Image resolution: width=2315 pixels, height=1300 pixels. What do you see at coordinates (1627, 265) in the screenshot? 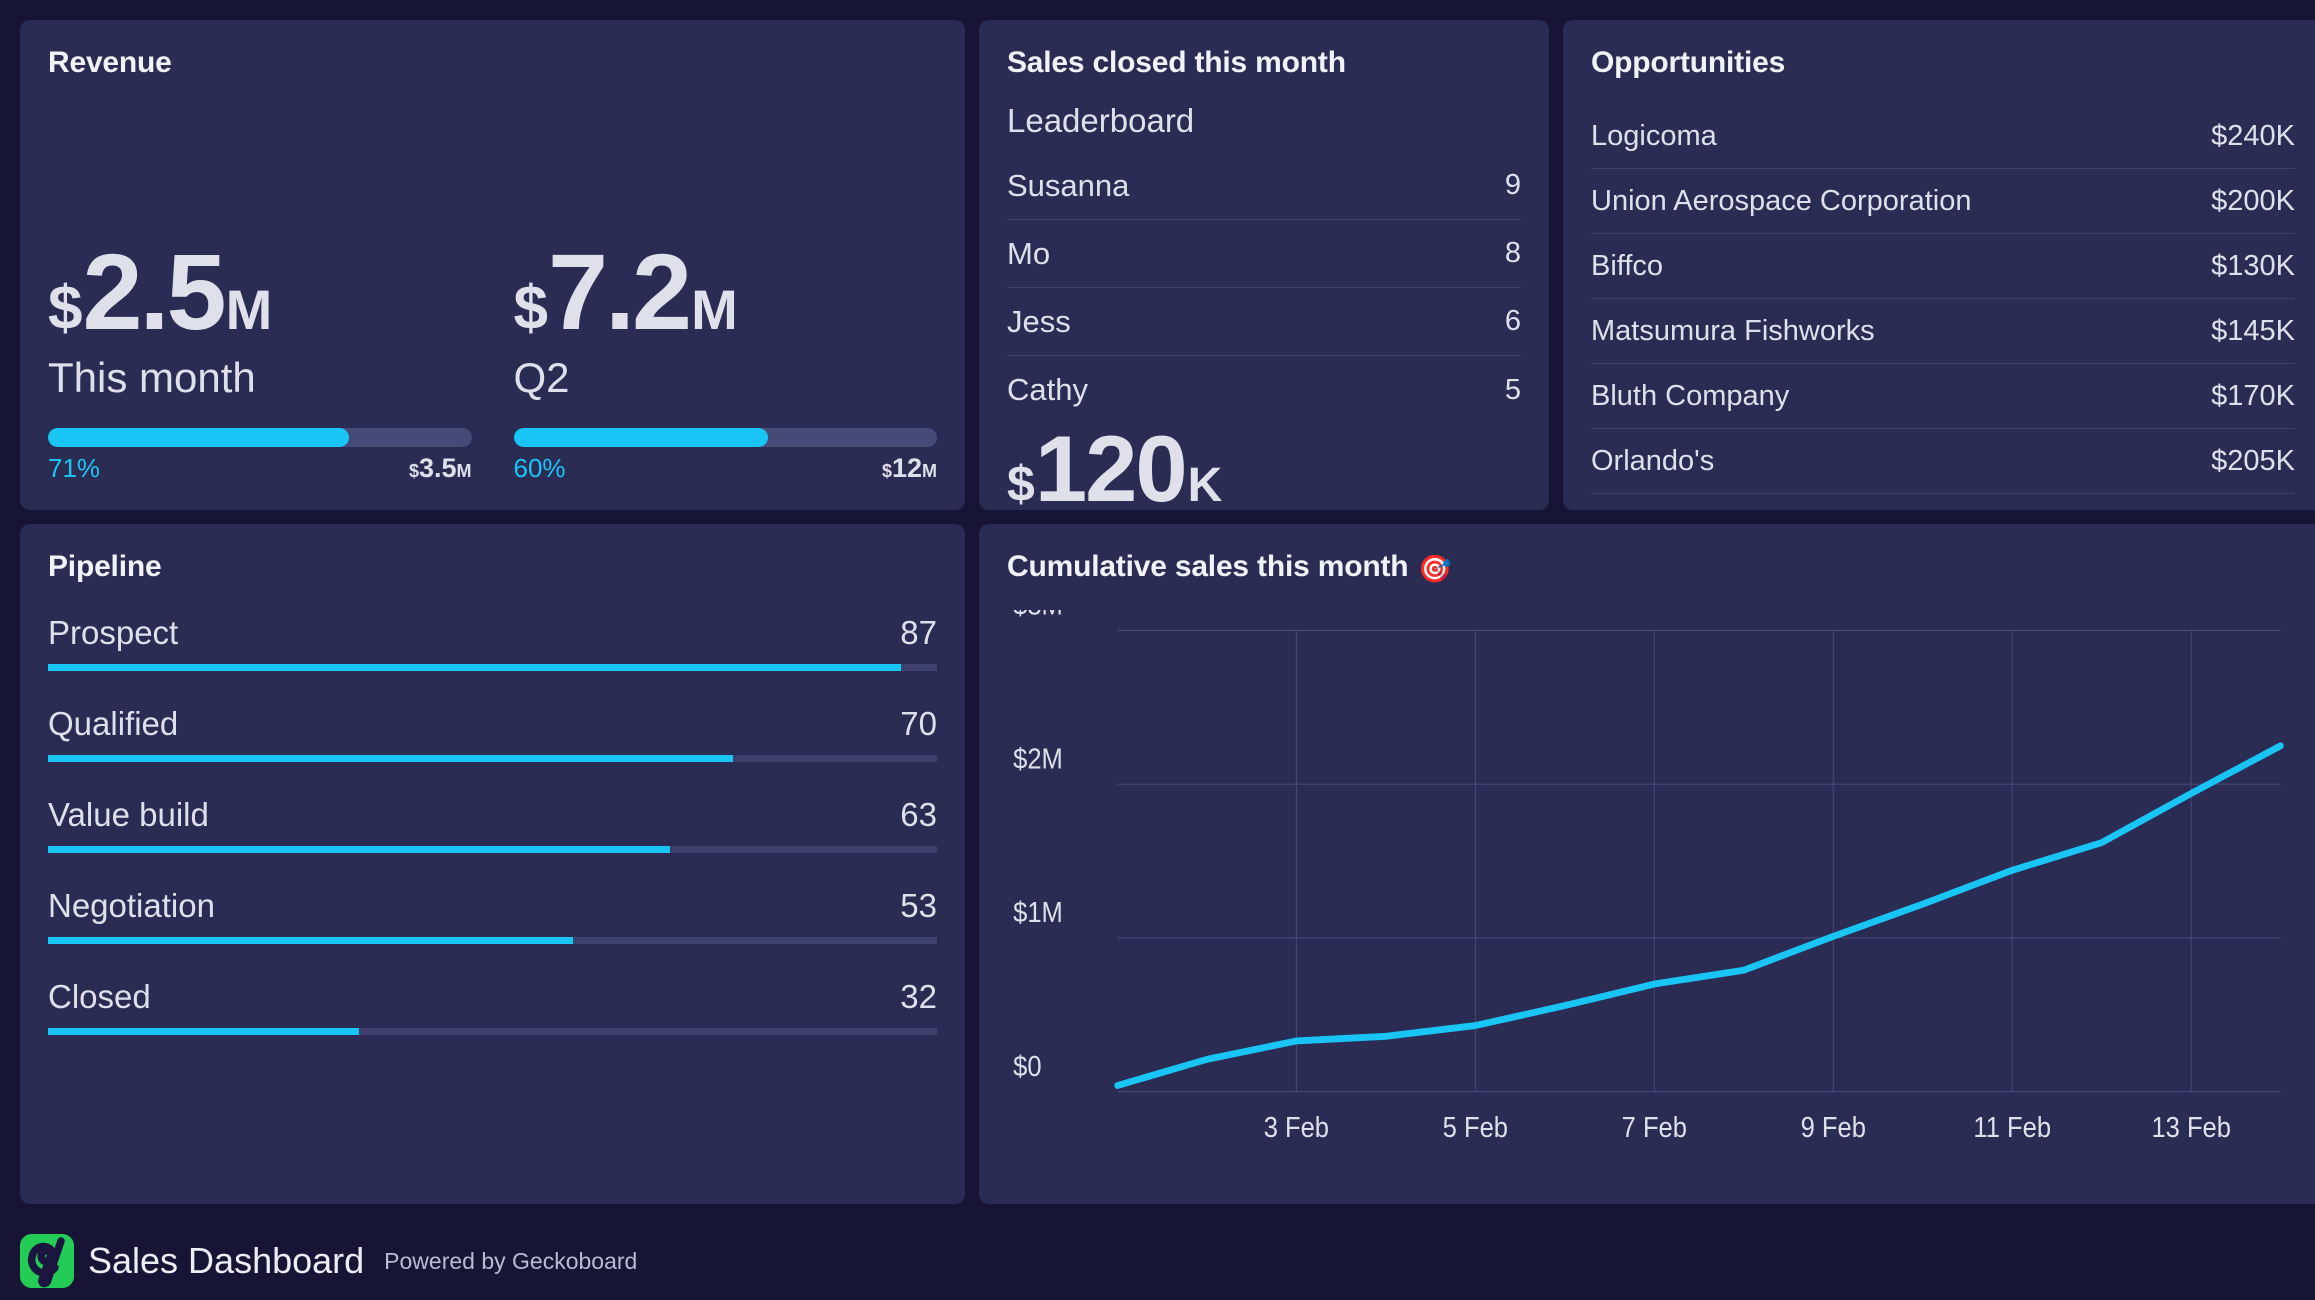
I see `opportunity-name: Biffco` at bounding box center [1627, 265].